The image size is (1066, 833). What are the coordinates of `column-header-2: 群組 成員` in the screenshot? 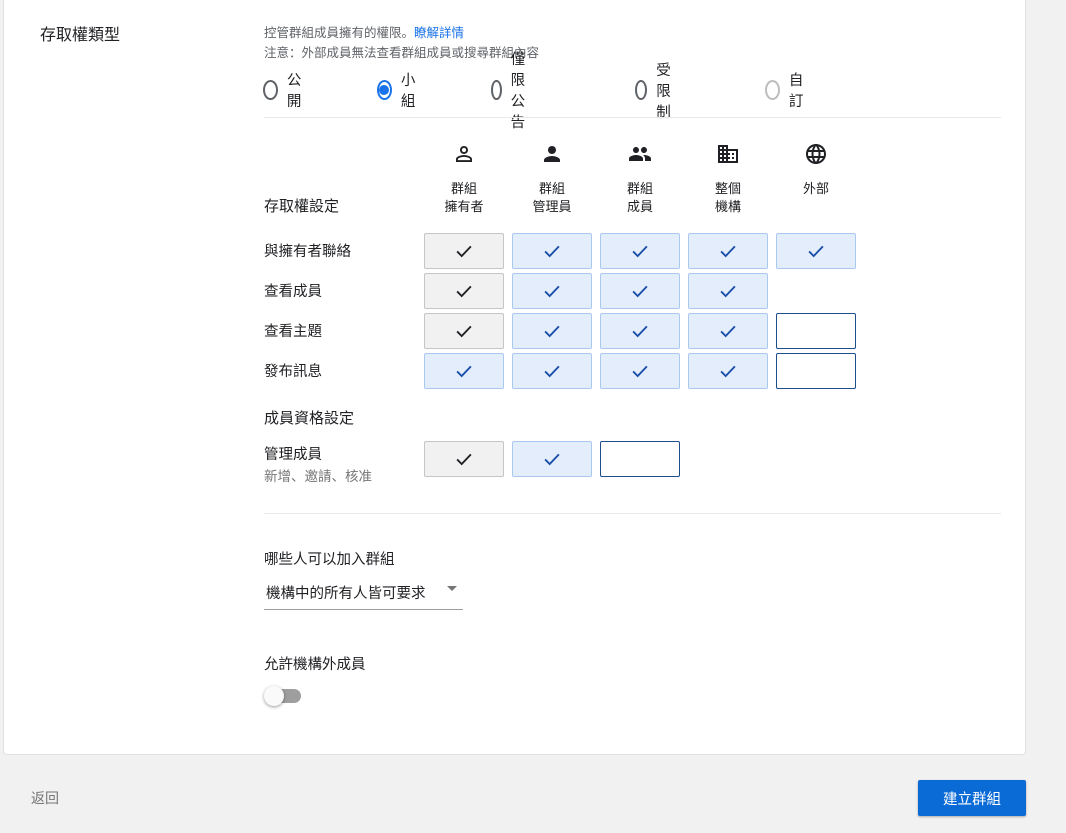 It's located at (639, 198).